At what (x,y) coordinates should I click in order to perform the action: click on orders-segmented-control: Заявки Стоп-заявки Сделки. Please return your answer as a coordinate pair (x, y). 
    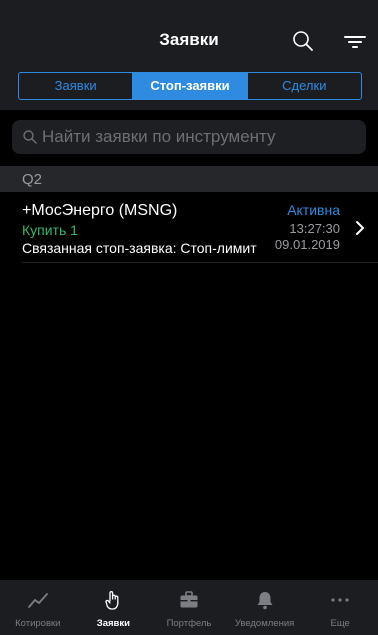
    Looking at the image, I should click on (190, 86).